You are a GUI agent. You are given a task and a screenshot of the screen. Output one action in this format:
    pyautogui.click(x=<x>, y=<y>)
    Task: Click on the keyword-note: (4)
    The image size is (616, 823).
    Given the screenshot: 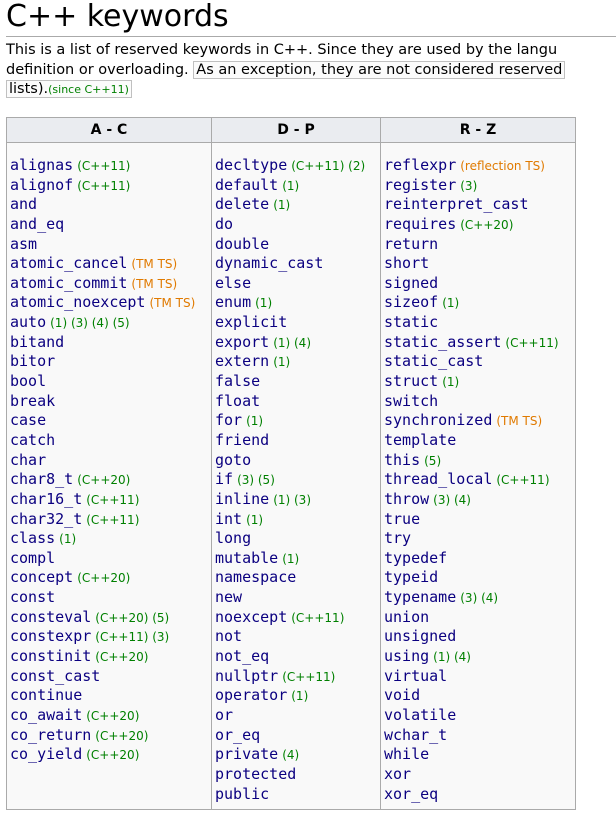 What is the action you would take?
    pyautogui.click(x=290, y=755)
    